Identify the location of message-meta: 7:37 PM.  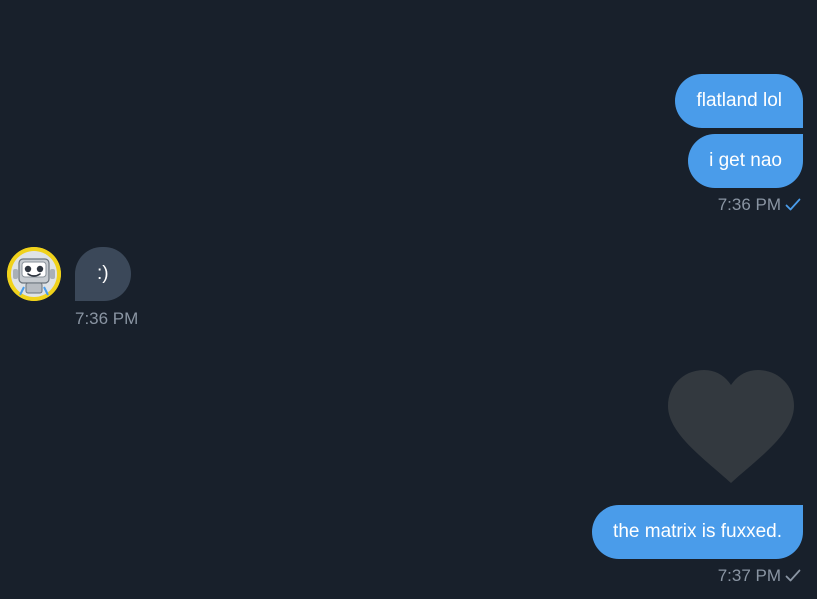
(759, 577).